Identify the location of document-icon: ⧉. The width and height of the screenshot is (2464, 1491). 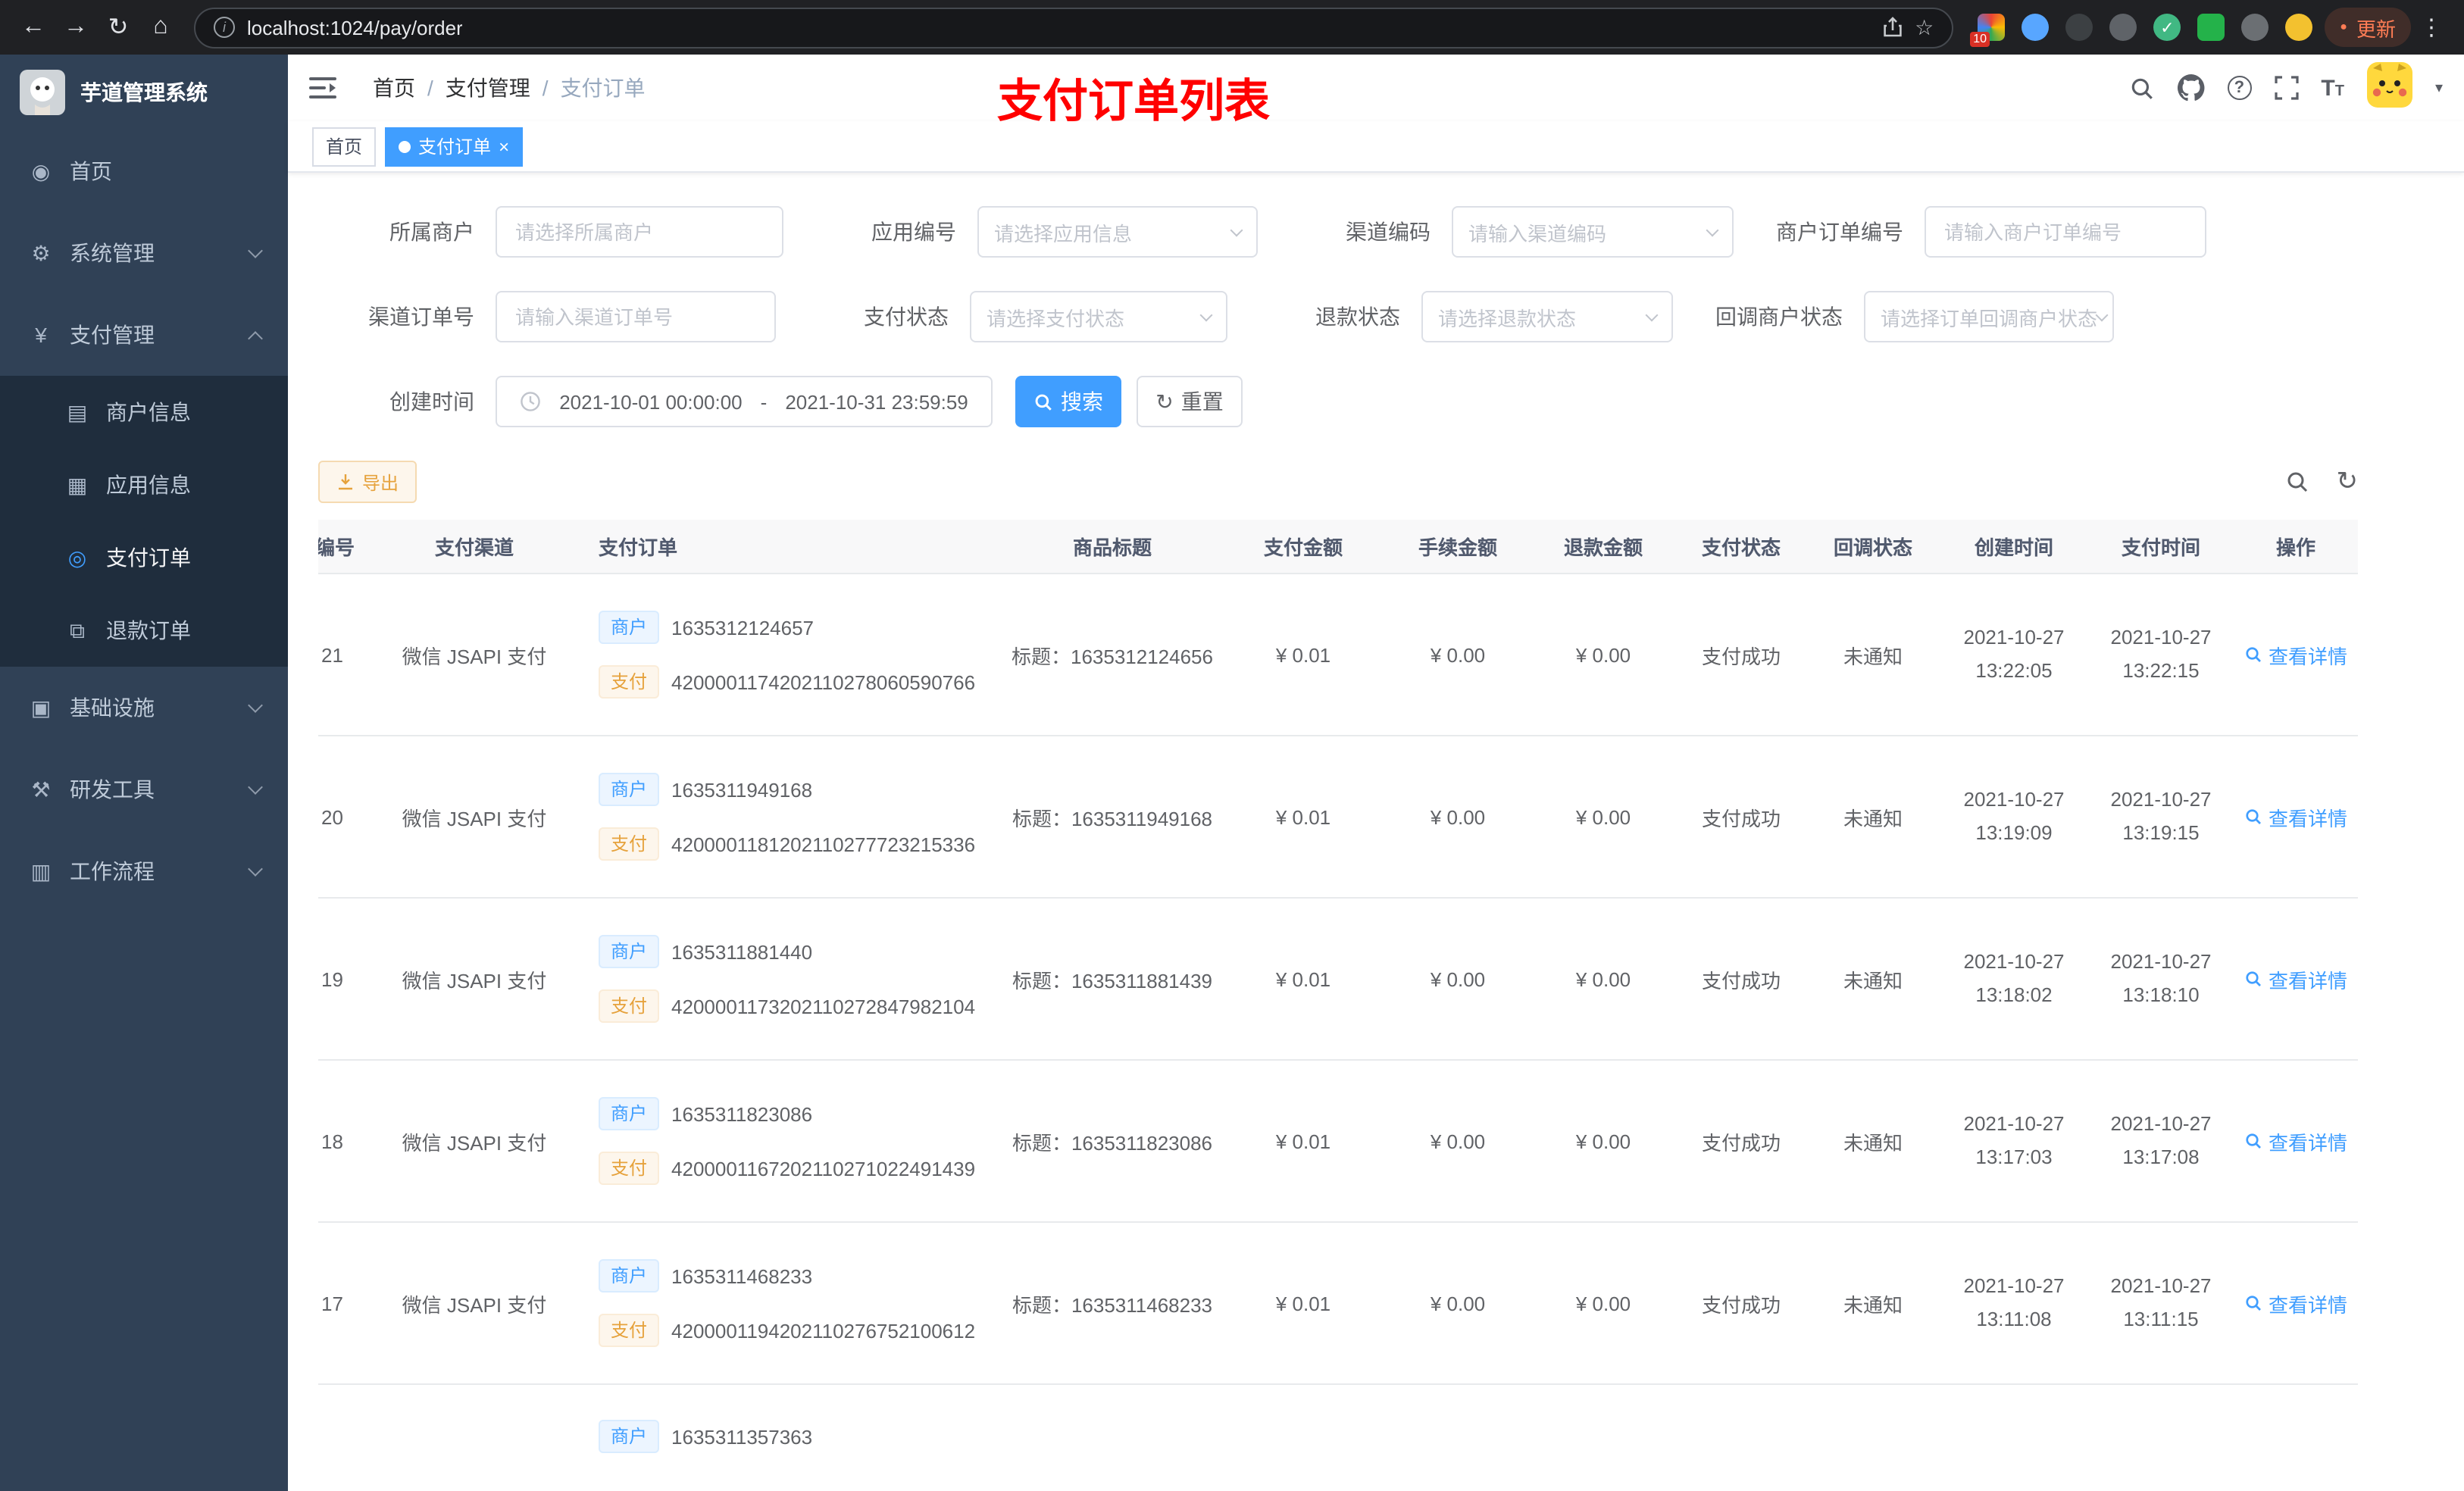
(77, 629).